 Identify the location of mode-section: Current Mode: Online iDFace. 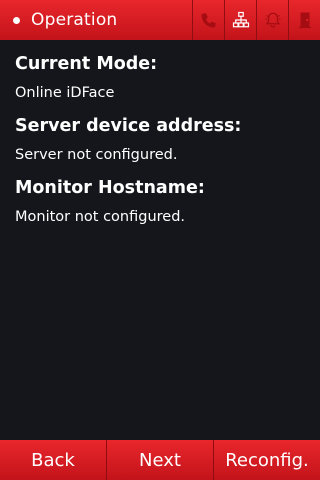
(162, 78).